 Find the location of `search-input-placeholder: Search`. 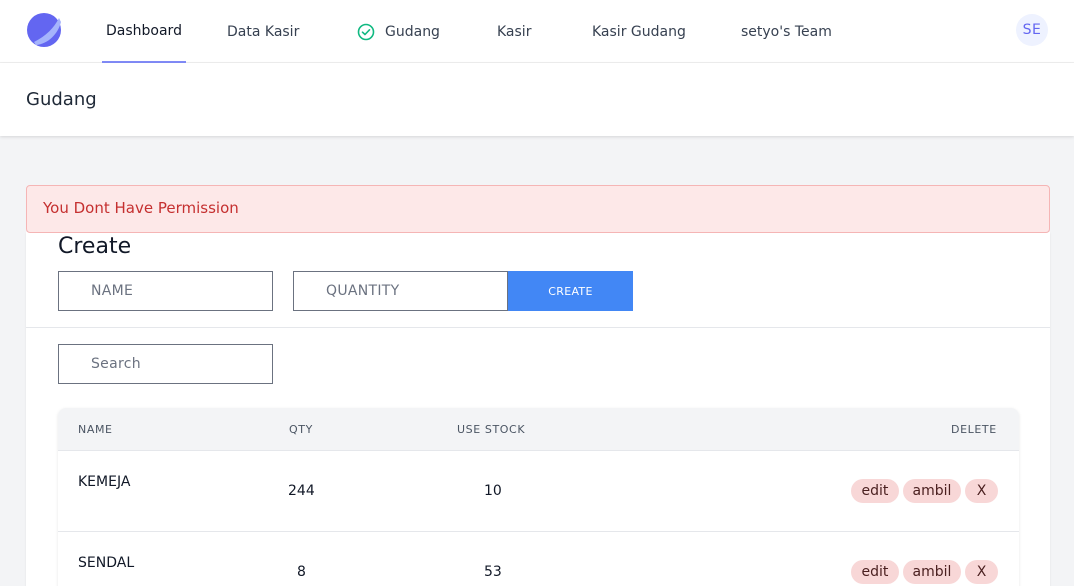

search-input-placeholder: Search is located at coordinates (116, 364).